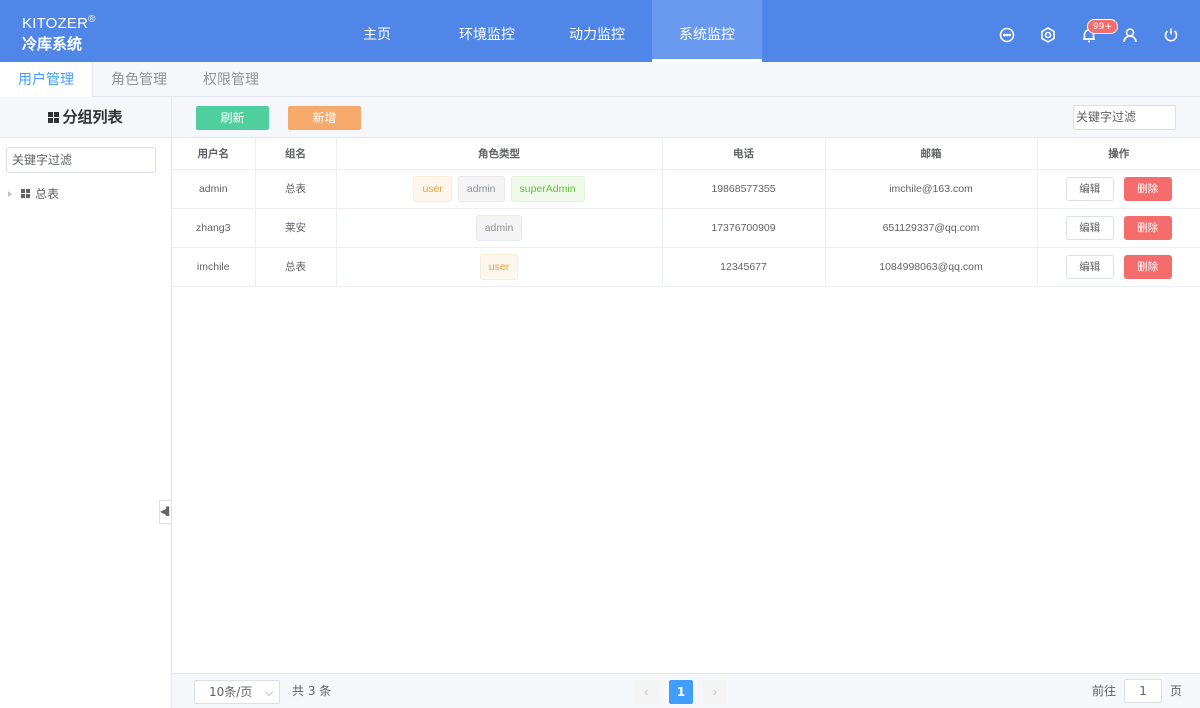 The height and width of the screenshot is (708, 1200). What do you see at coordinates (92, 117) in the screenshot?
I see `group-list-title: 分组列表` at bounding box center [92, 117].